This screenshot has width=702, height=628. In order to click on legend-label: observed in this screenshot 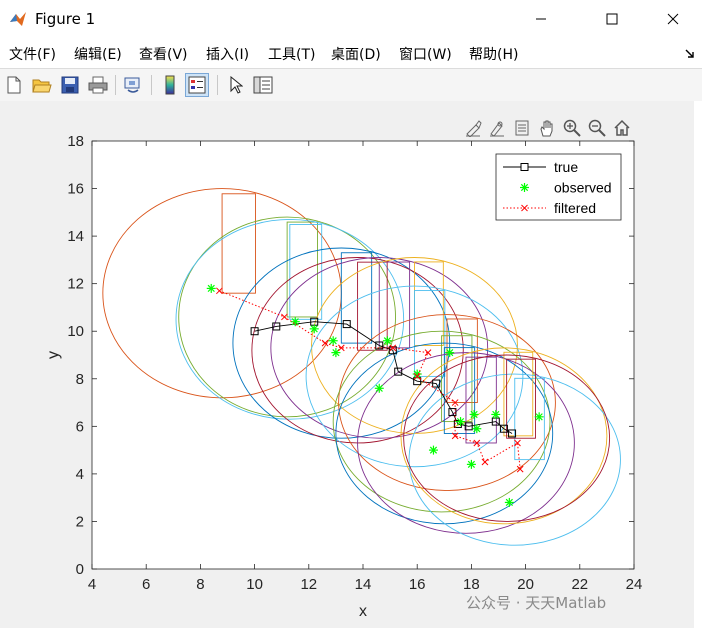, I will do `click(583, 188)`.